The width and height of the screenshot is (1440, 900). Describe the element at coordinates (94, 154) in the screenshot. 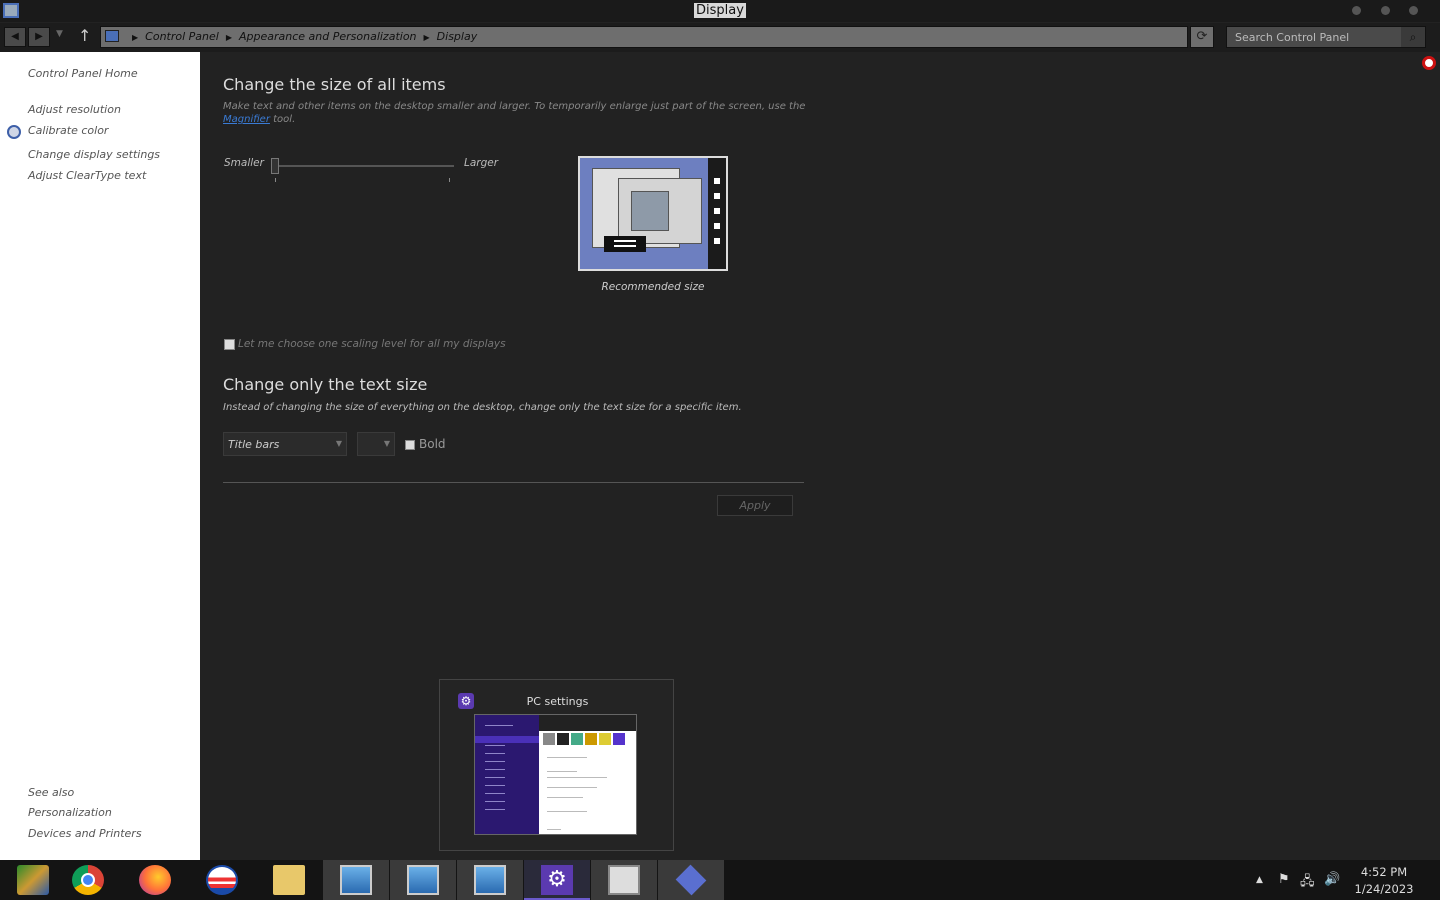

I see `sidebar-item-change-display-settings: Change display settings` at that location.